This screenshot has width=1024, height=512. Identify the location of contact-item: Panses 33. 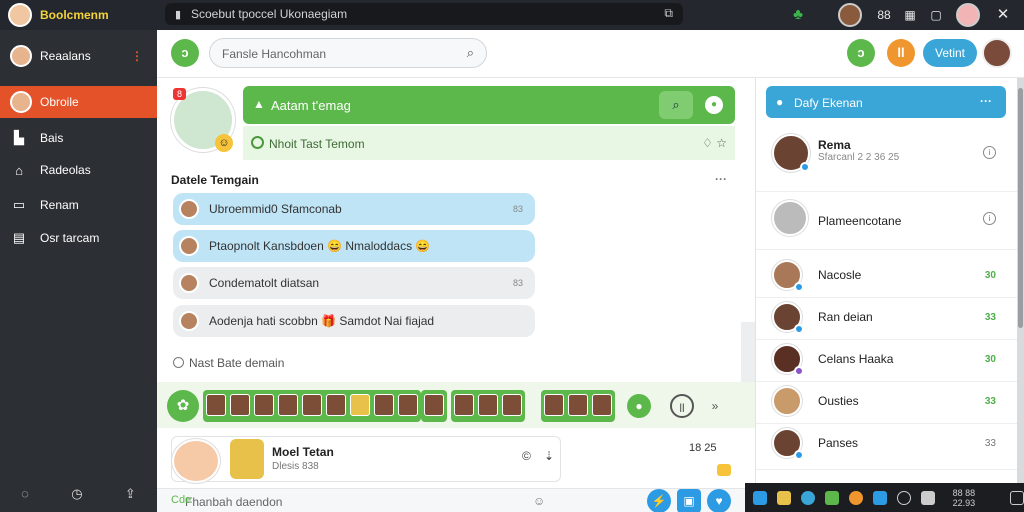
(887, 447).